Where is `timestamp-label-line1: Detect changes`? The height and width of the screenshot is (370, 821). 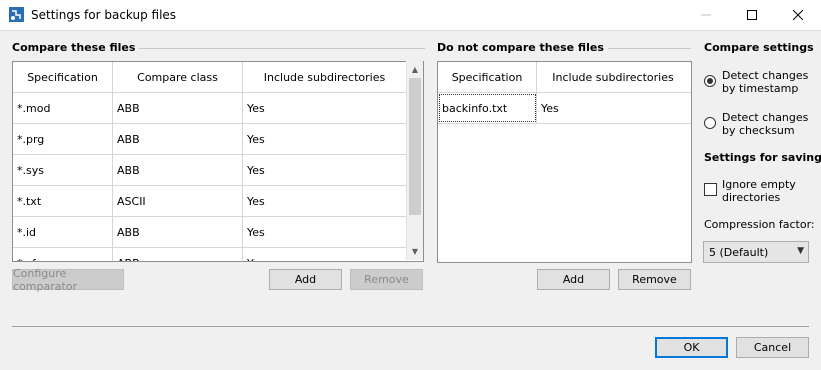 timestamp-label-line1: Detect changes is located at coordinates (765, 75).